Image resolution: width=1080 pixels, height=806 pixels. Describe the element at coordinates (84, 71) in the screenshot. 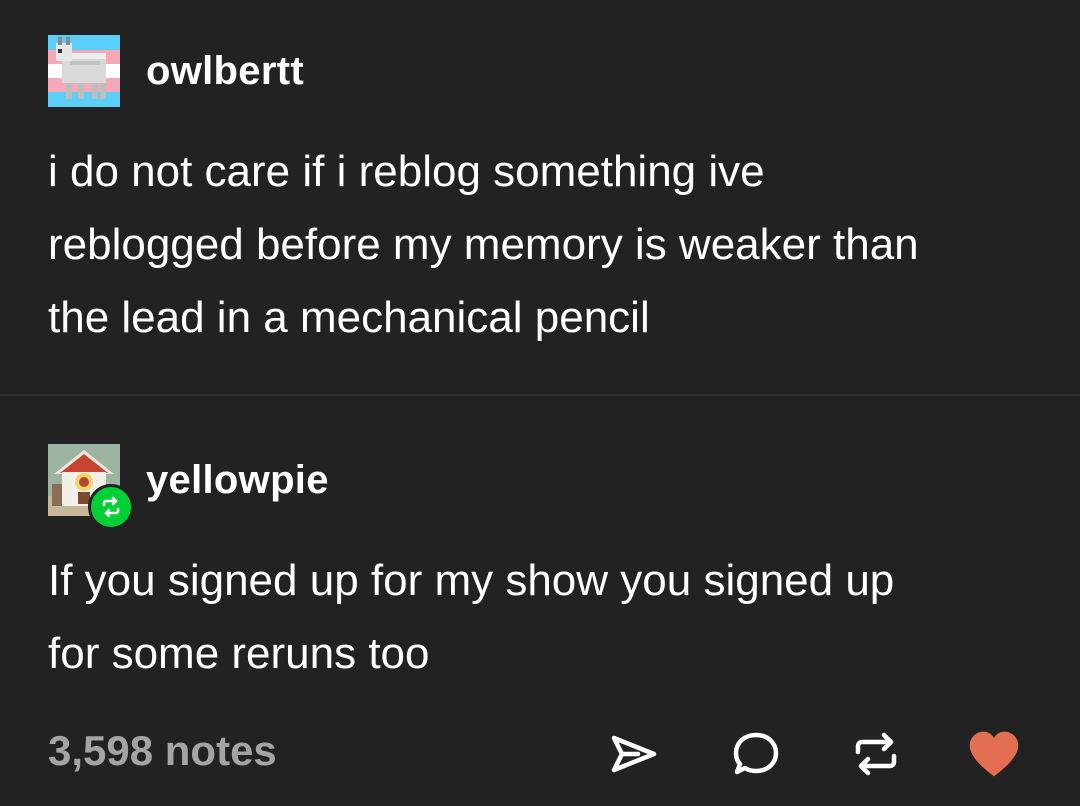

I see `goat-avatar-icon` at that location.